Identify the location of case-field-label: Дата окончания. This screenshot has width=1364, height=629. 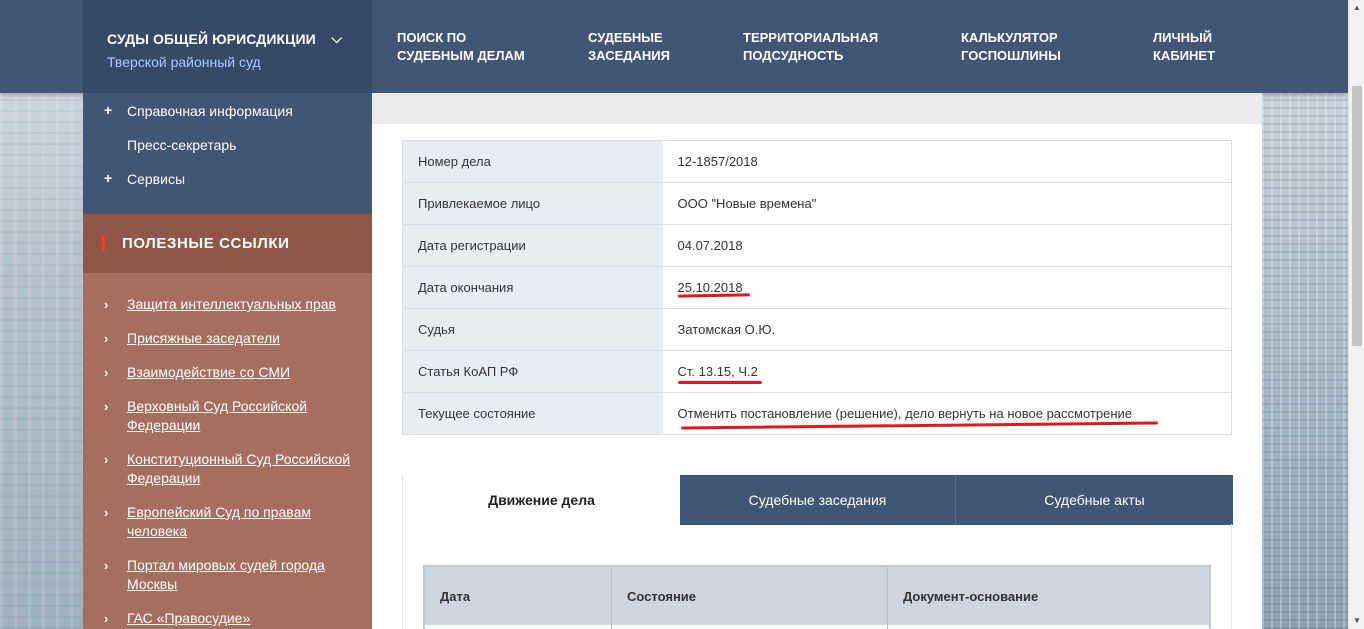
(532, 287).